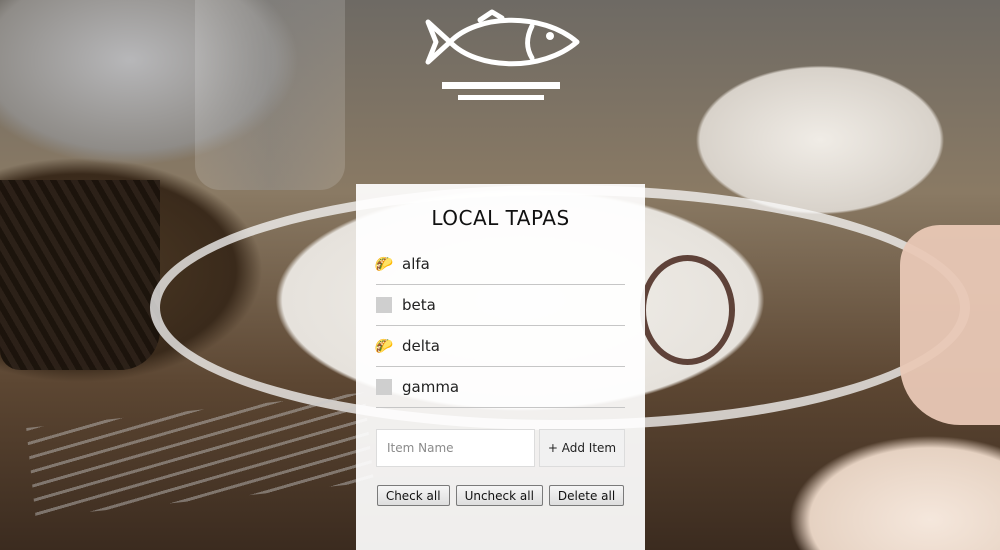 The image size is (1000, 550). I want to click on item-label: alfa, so click(416, 264).